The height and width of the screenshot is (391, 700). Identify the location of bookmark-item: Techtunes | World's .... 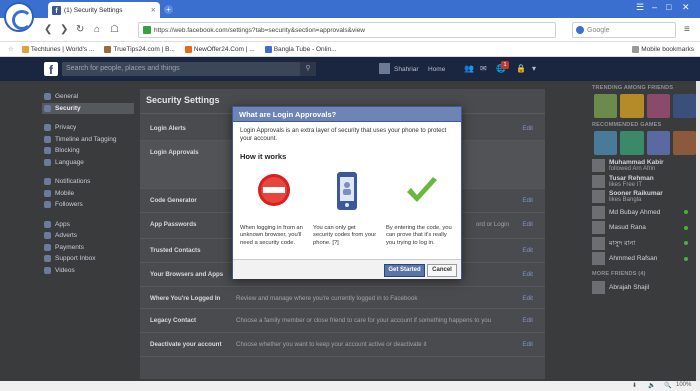
(57, 49).